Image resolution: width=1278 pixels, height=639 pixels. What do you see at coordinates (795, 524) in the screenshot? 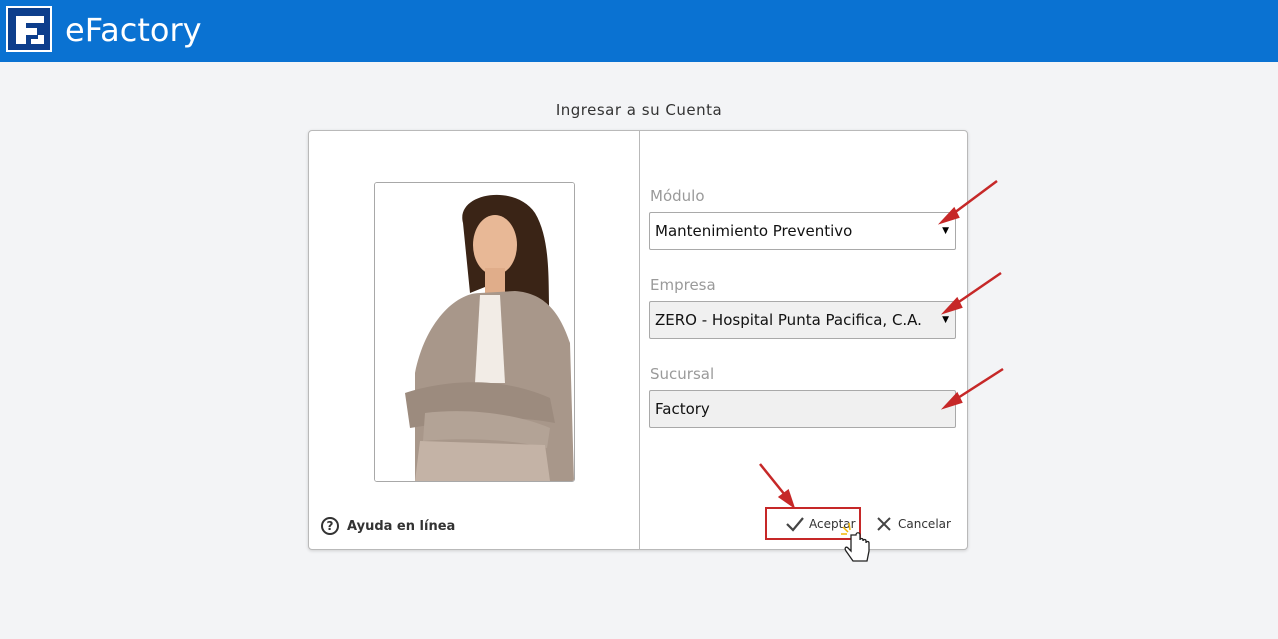
I see `check-icon` at bounding box center [795, 524].